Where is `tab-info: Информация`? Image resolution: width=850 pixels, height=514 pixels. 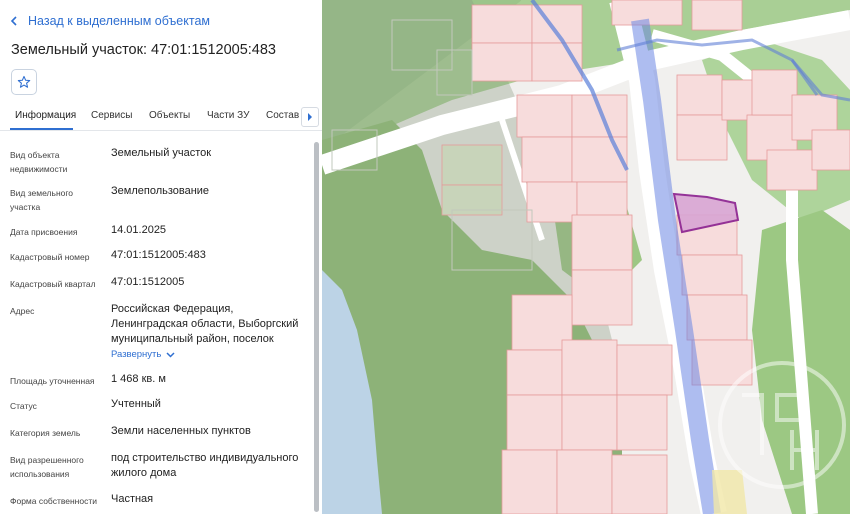 tab-info: Информация is located at coordinates (45, 115).